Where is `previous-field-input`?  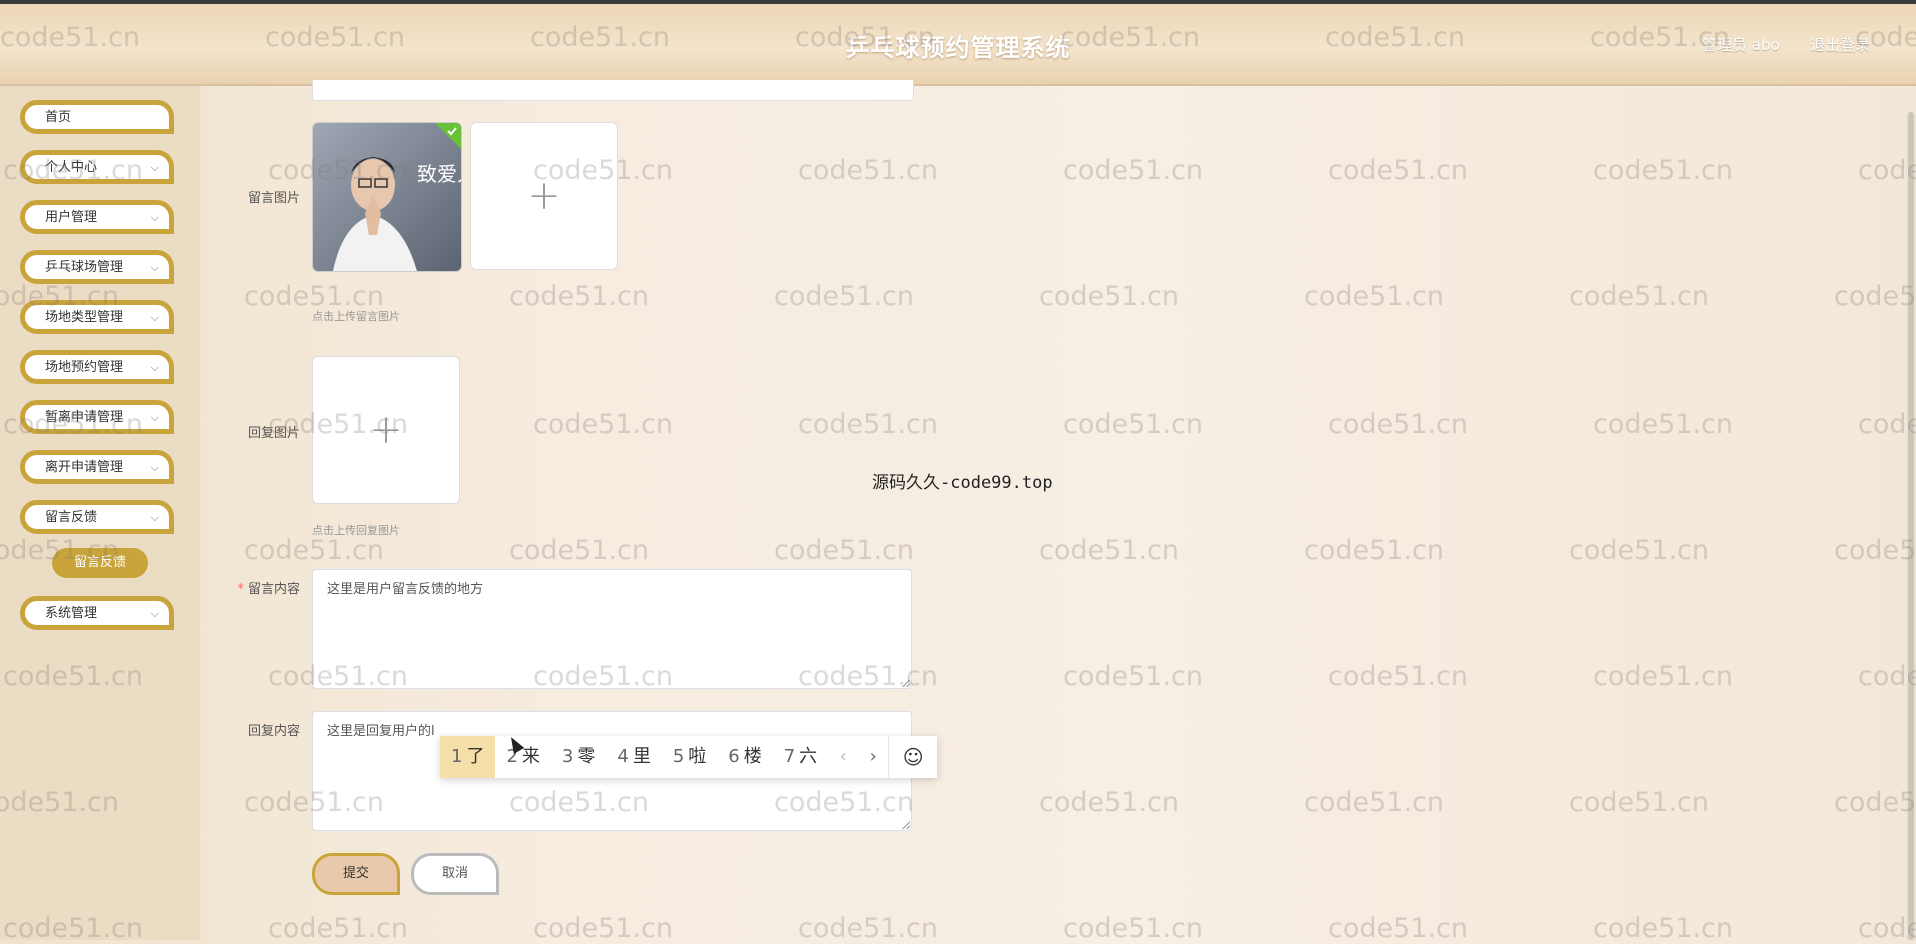
previous-field-input is located at coordinates (613, 90).